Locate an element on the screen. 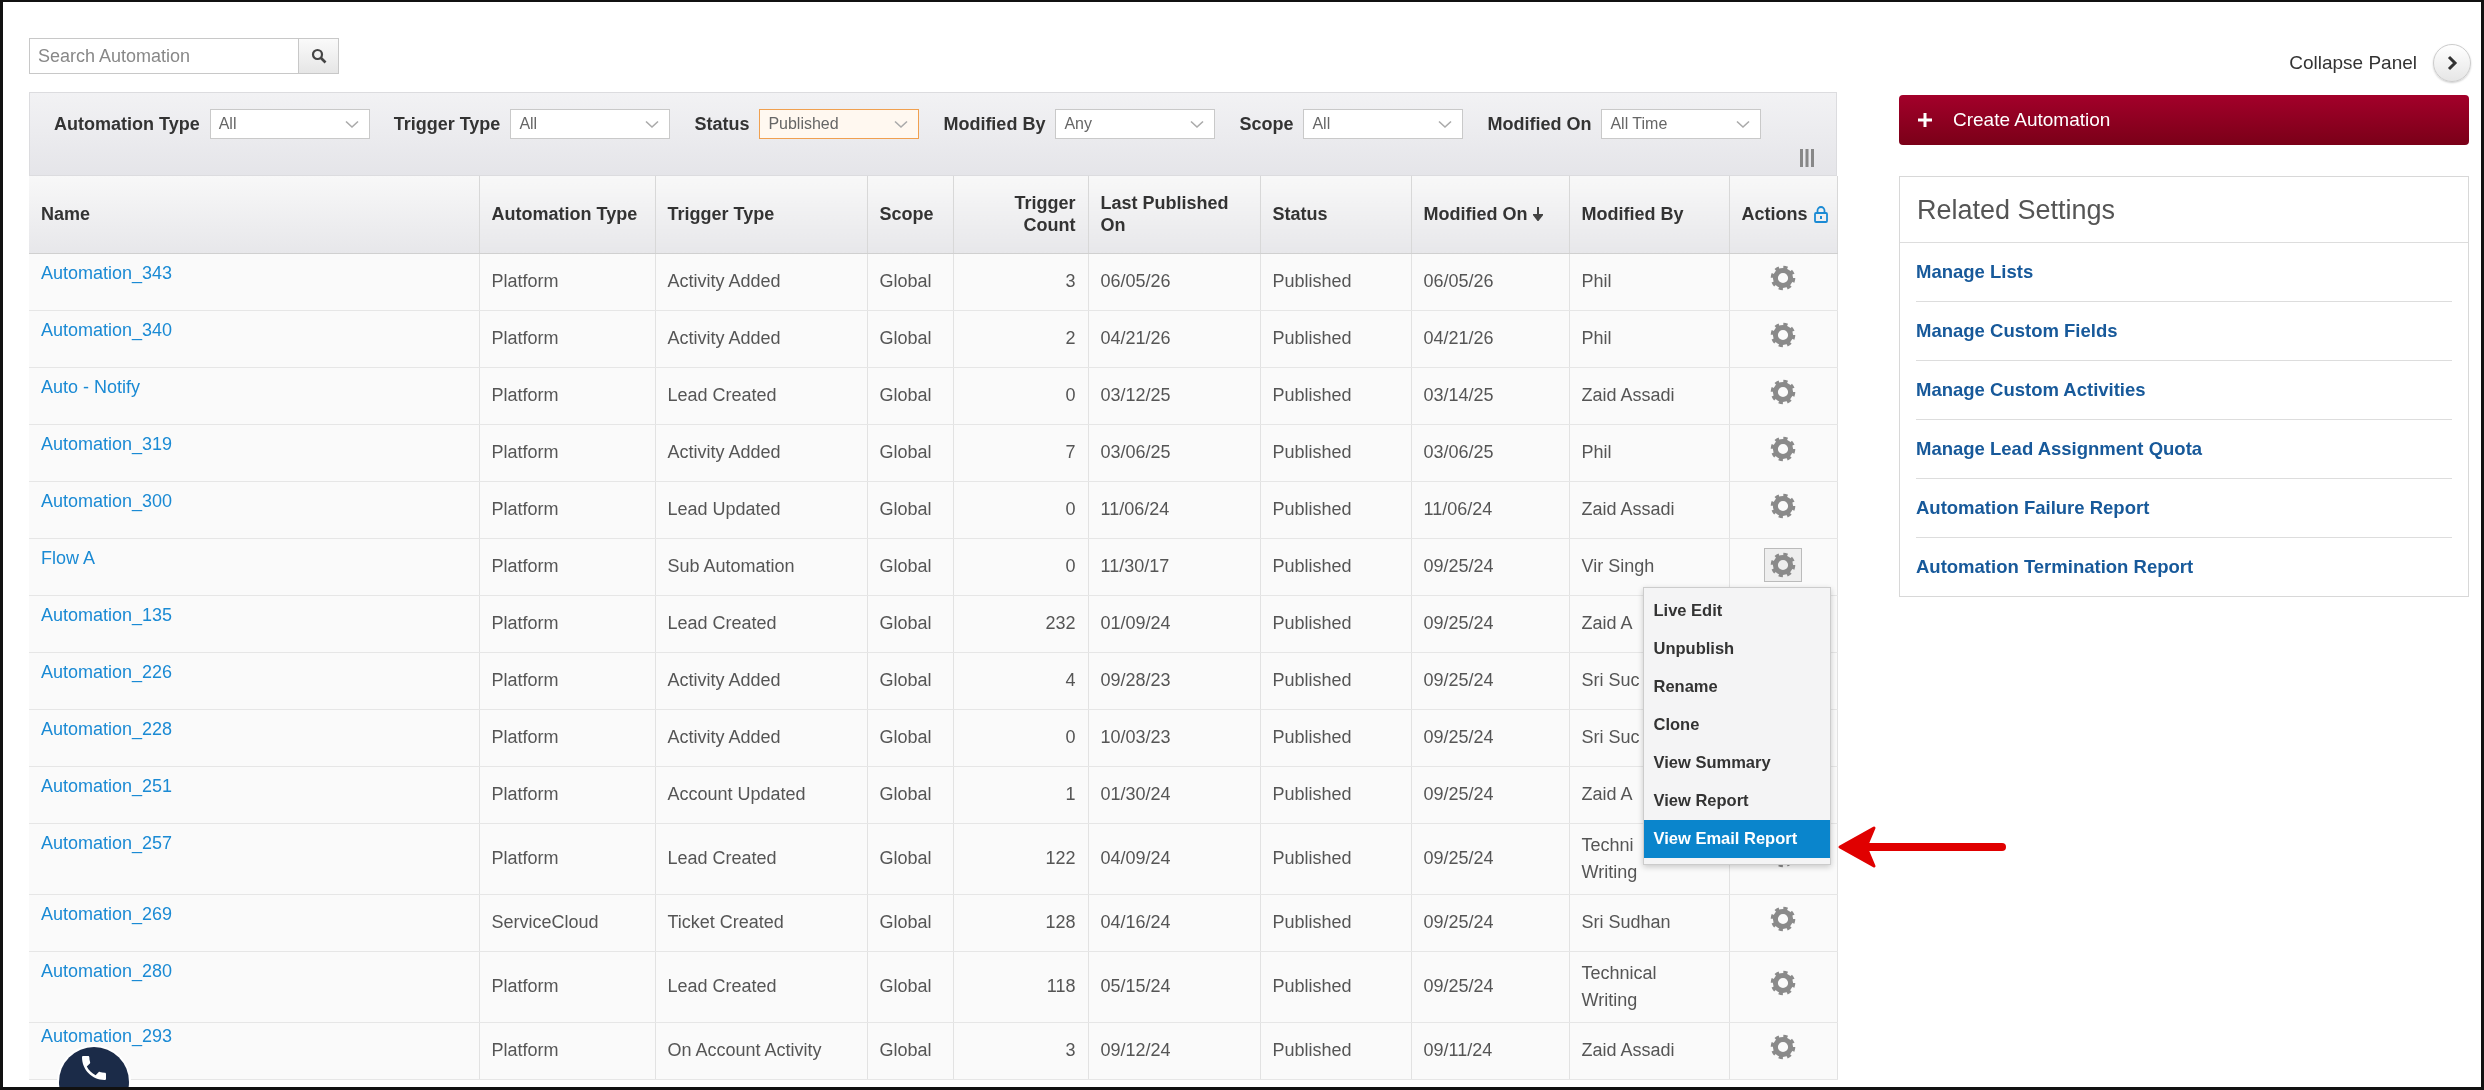  table-cell: 09/28/23 is located at coordinates (1174, 680).